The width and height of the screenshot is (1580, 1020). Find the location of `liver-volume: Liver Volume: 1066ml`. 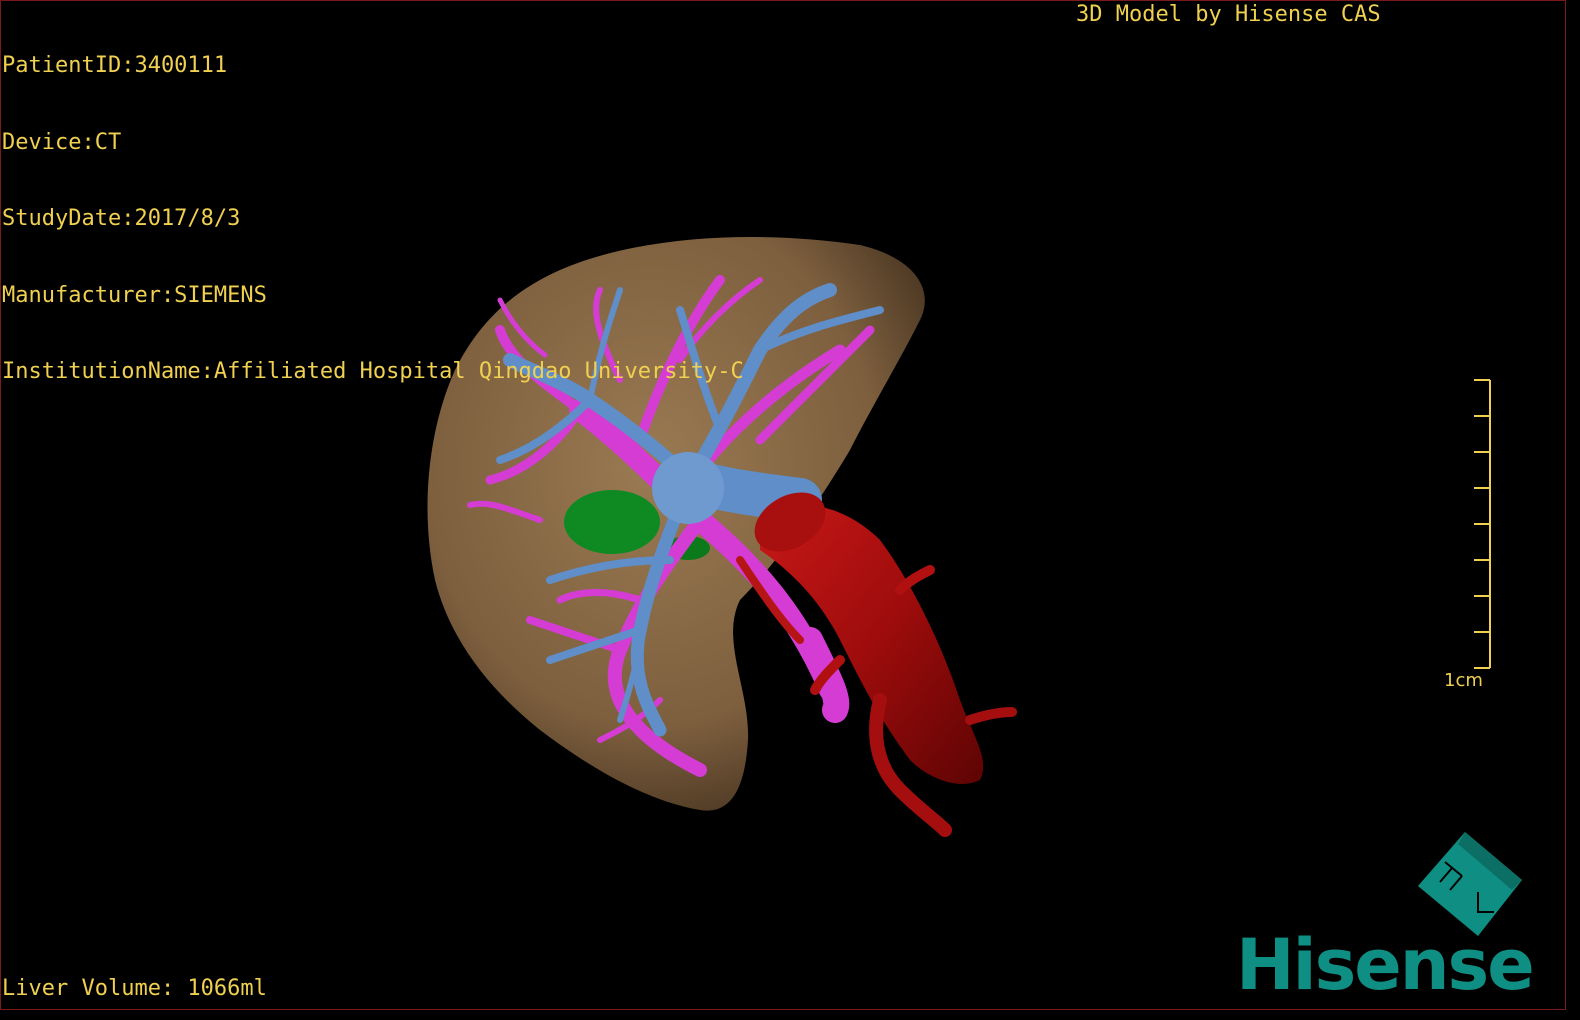

liver-volume: Liver Volume: 1066ml is located at coordinates (134, 988).